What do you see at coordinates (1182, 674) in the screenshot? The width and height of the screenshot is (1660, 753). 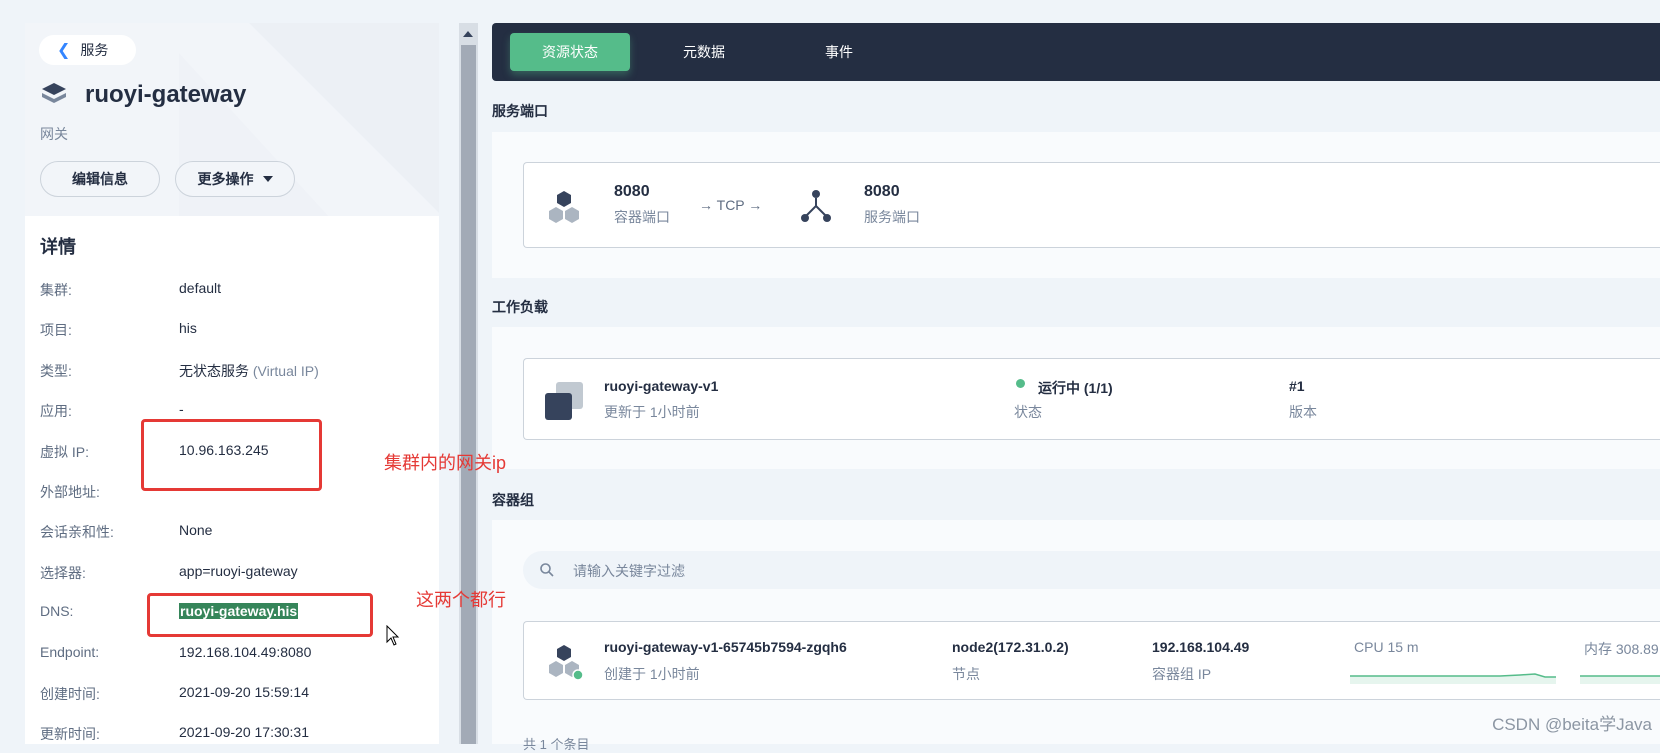 I see `pod-ip-label: 容器组 IP` at bounding box center [1182, 674].